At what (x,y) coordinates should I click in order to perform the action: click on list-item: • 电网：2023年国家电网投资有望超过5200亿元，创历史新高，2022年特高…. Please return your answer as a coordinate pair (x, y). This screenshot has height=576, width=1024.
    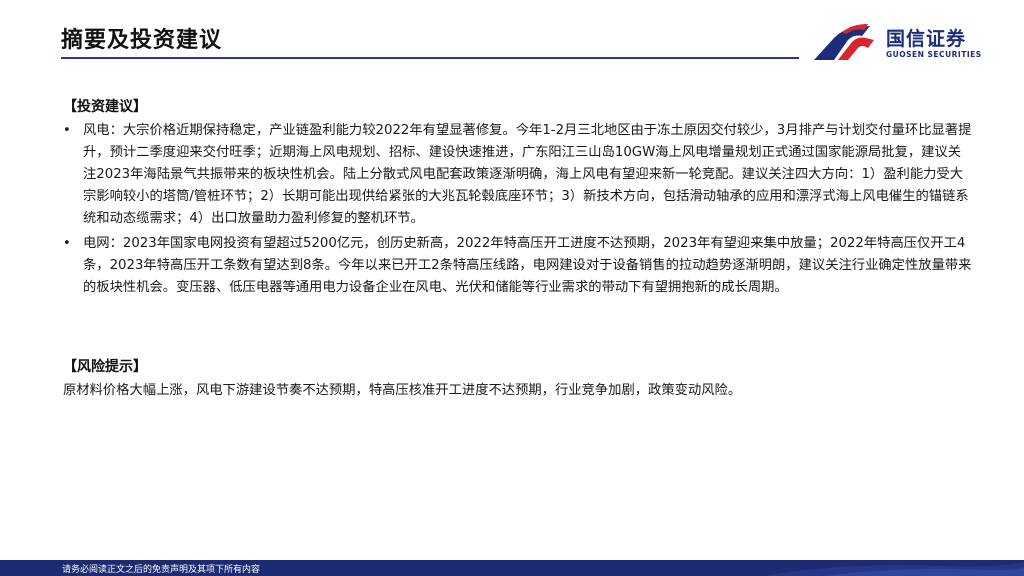
    Looking at the image, I should click on (518, 266).